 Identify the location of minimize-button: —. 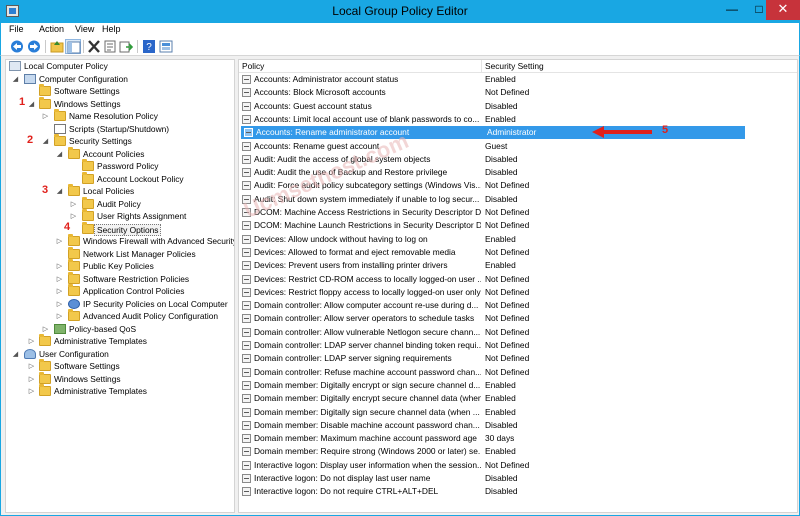
(732, 10).